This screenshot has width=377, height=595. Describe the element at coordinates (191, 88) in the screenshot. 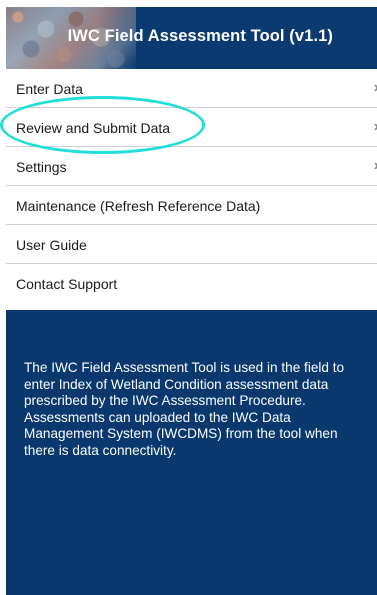

I see `menu-item-enter-data: Enter Data ›` at that location.